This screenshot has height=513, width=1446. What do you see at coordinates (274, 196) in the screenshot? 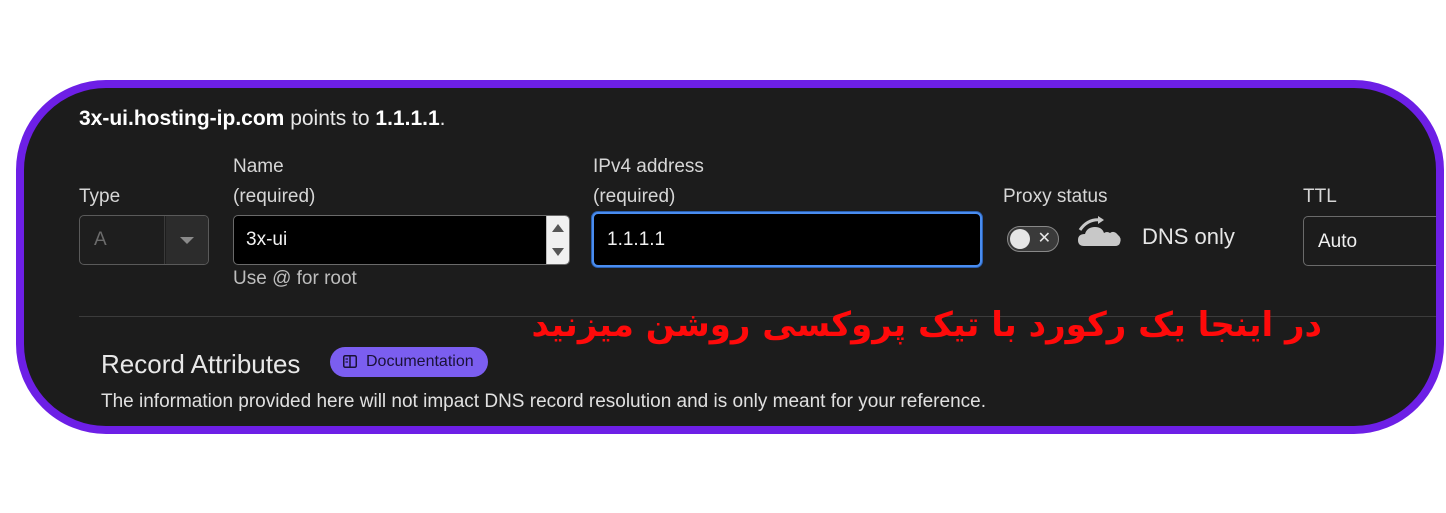
I see `name-required-label: (required)` at bounding box center [274, 196].